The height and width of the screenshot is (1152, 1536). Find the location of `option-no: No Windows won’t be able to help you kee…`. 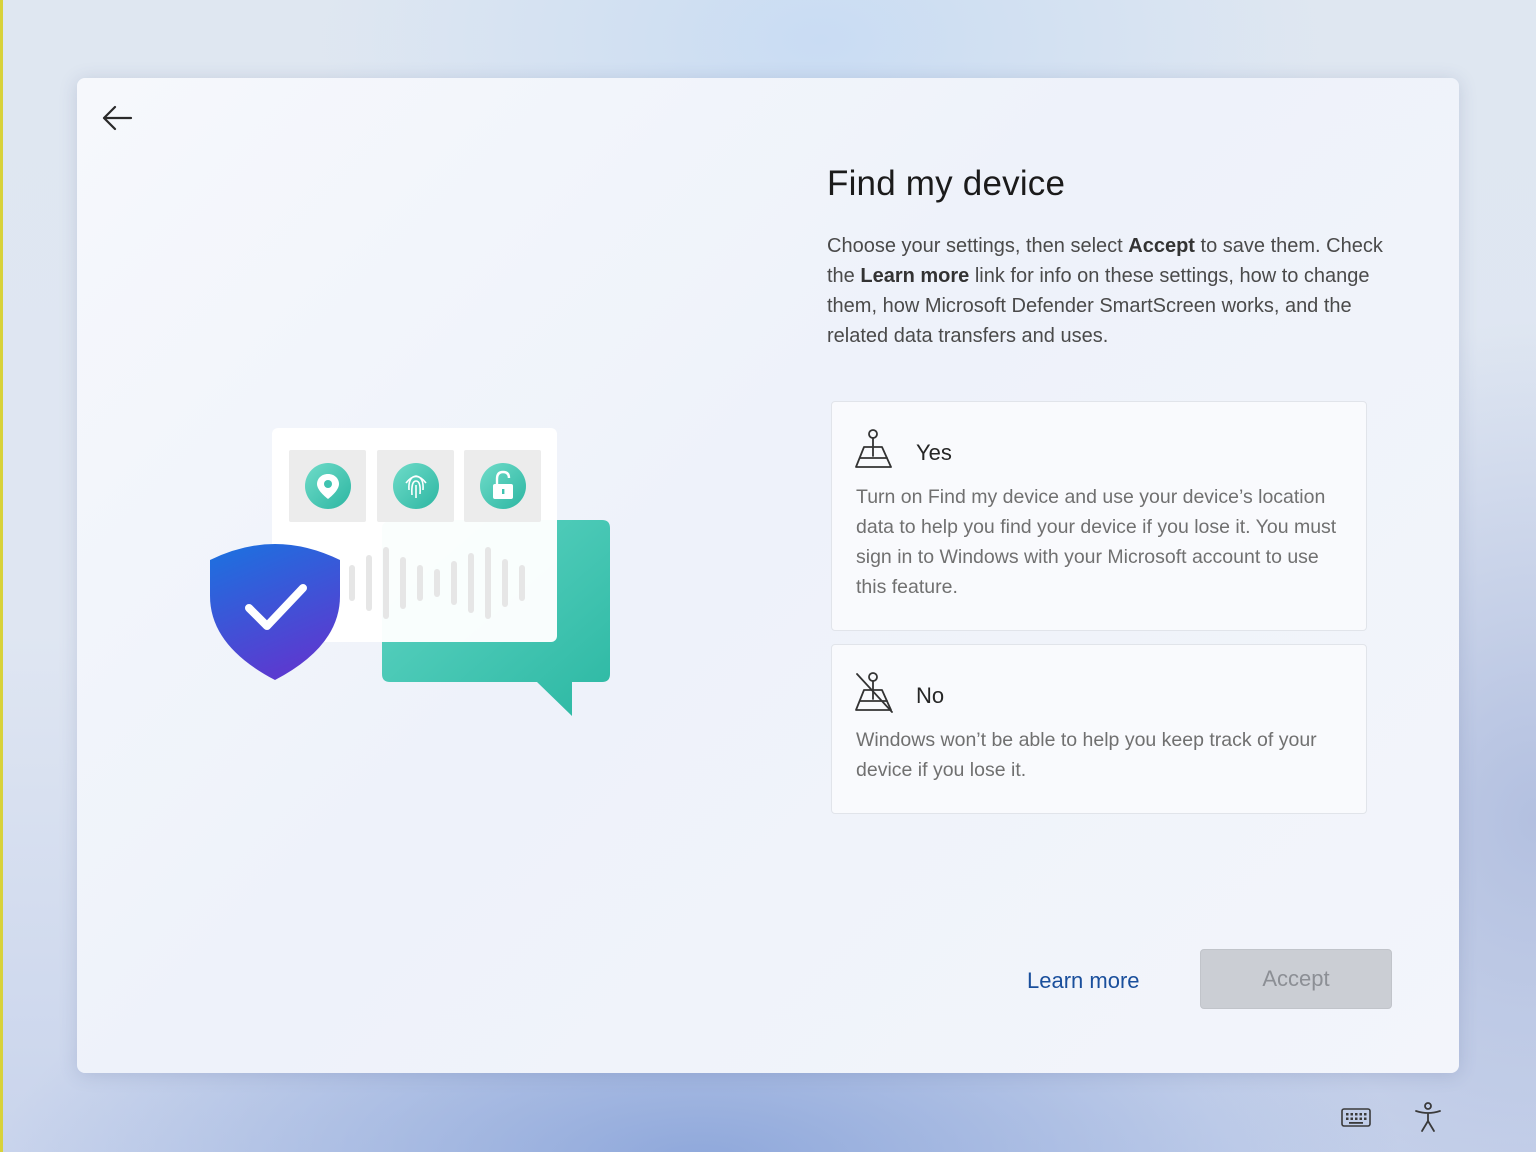

option-no: No Windows won’t be able to help you kee… is located at coordinates (1099, 729).